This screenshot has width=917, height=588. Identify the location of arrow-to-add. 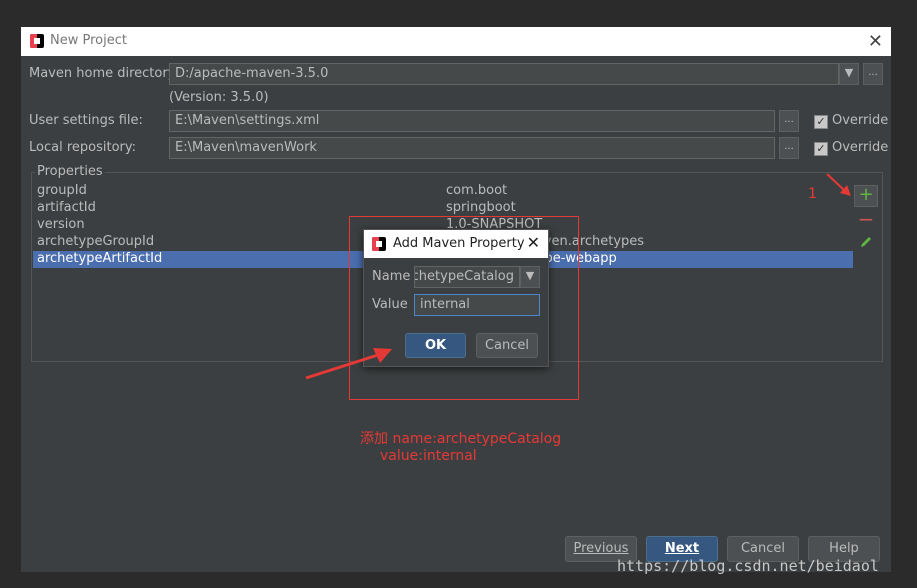
(835, 182).